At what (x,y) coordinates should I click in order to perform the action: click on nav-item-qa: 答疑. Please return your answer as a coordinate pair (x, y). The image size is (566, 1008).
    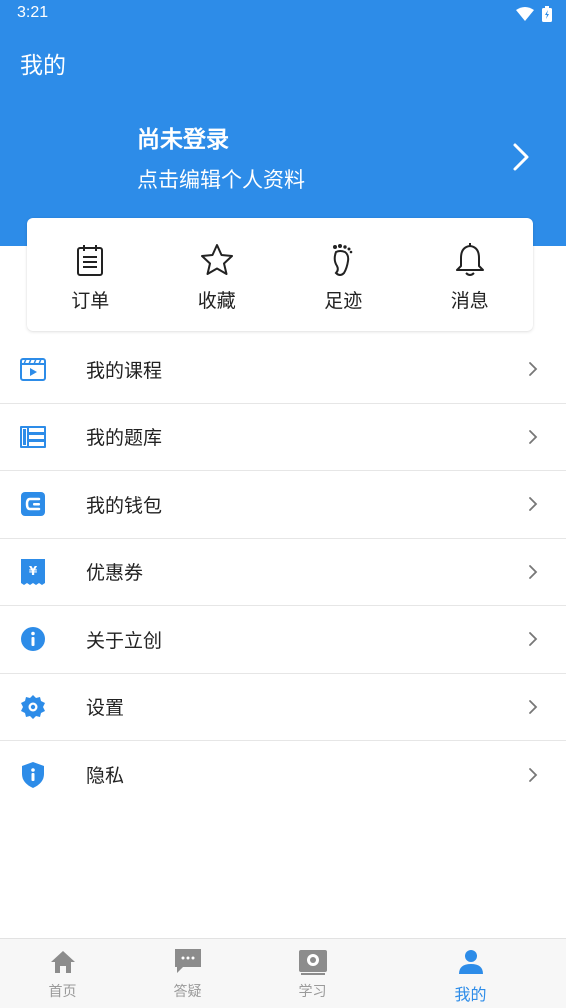
    Looking at the image, I should click on (187, 973).